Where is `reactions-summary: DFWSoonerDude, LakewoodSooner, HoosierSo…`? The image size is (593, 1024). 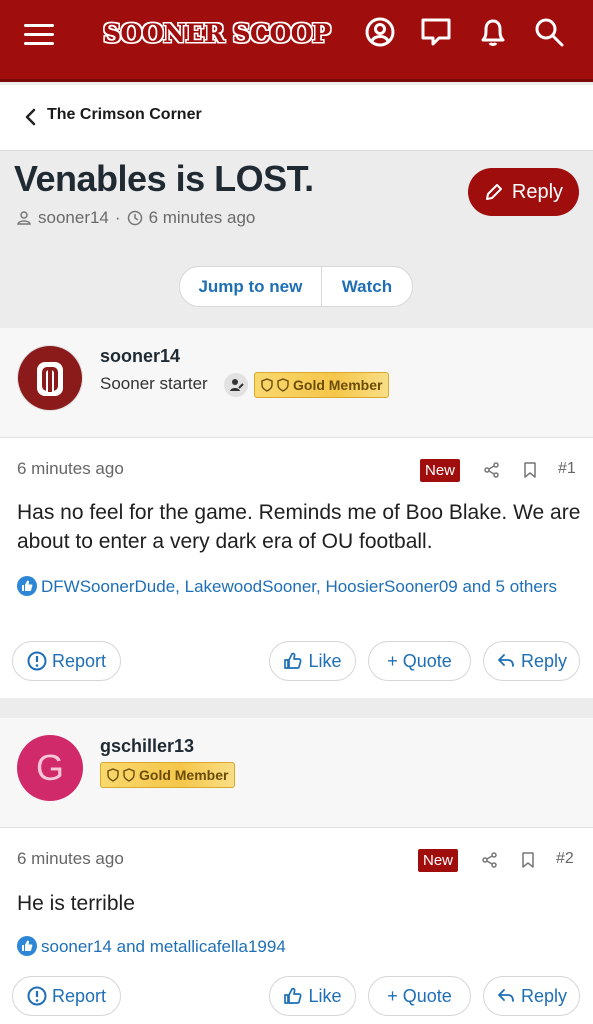 reactions-summary: DFWSoonerDude, LakewoodSooner, HoosierSo… is located at coordinates (297, 586).